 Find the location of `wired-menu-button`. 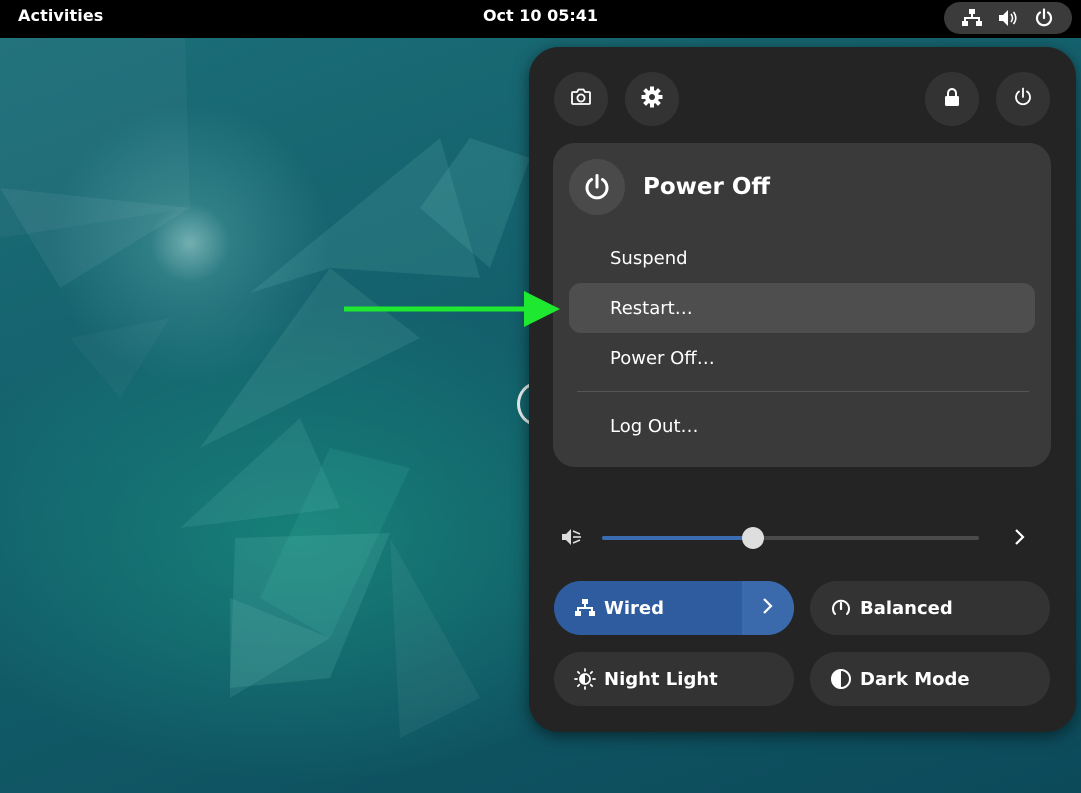

wired-menu-button is located at coordinates (768, 608).